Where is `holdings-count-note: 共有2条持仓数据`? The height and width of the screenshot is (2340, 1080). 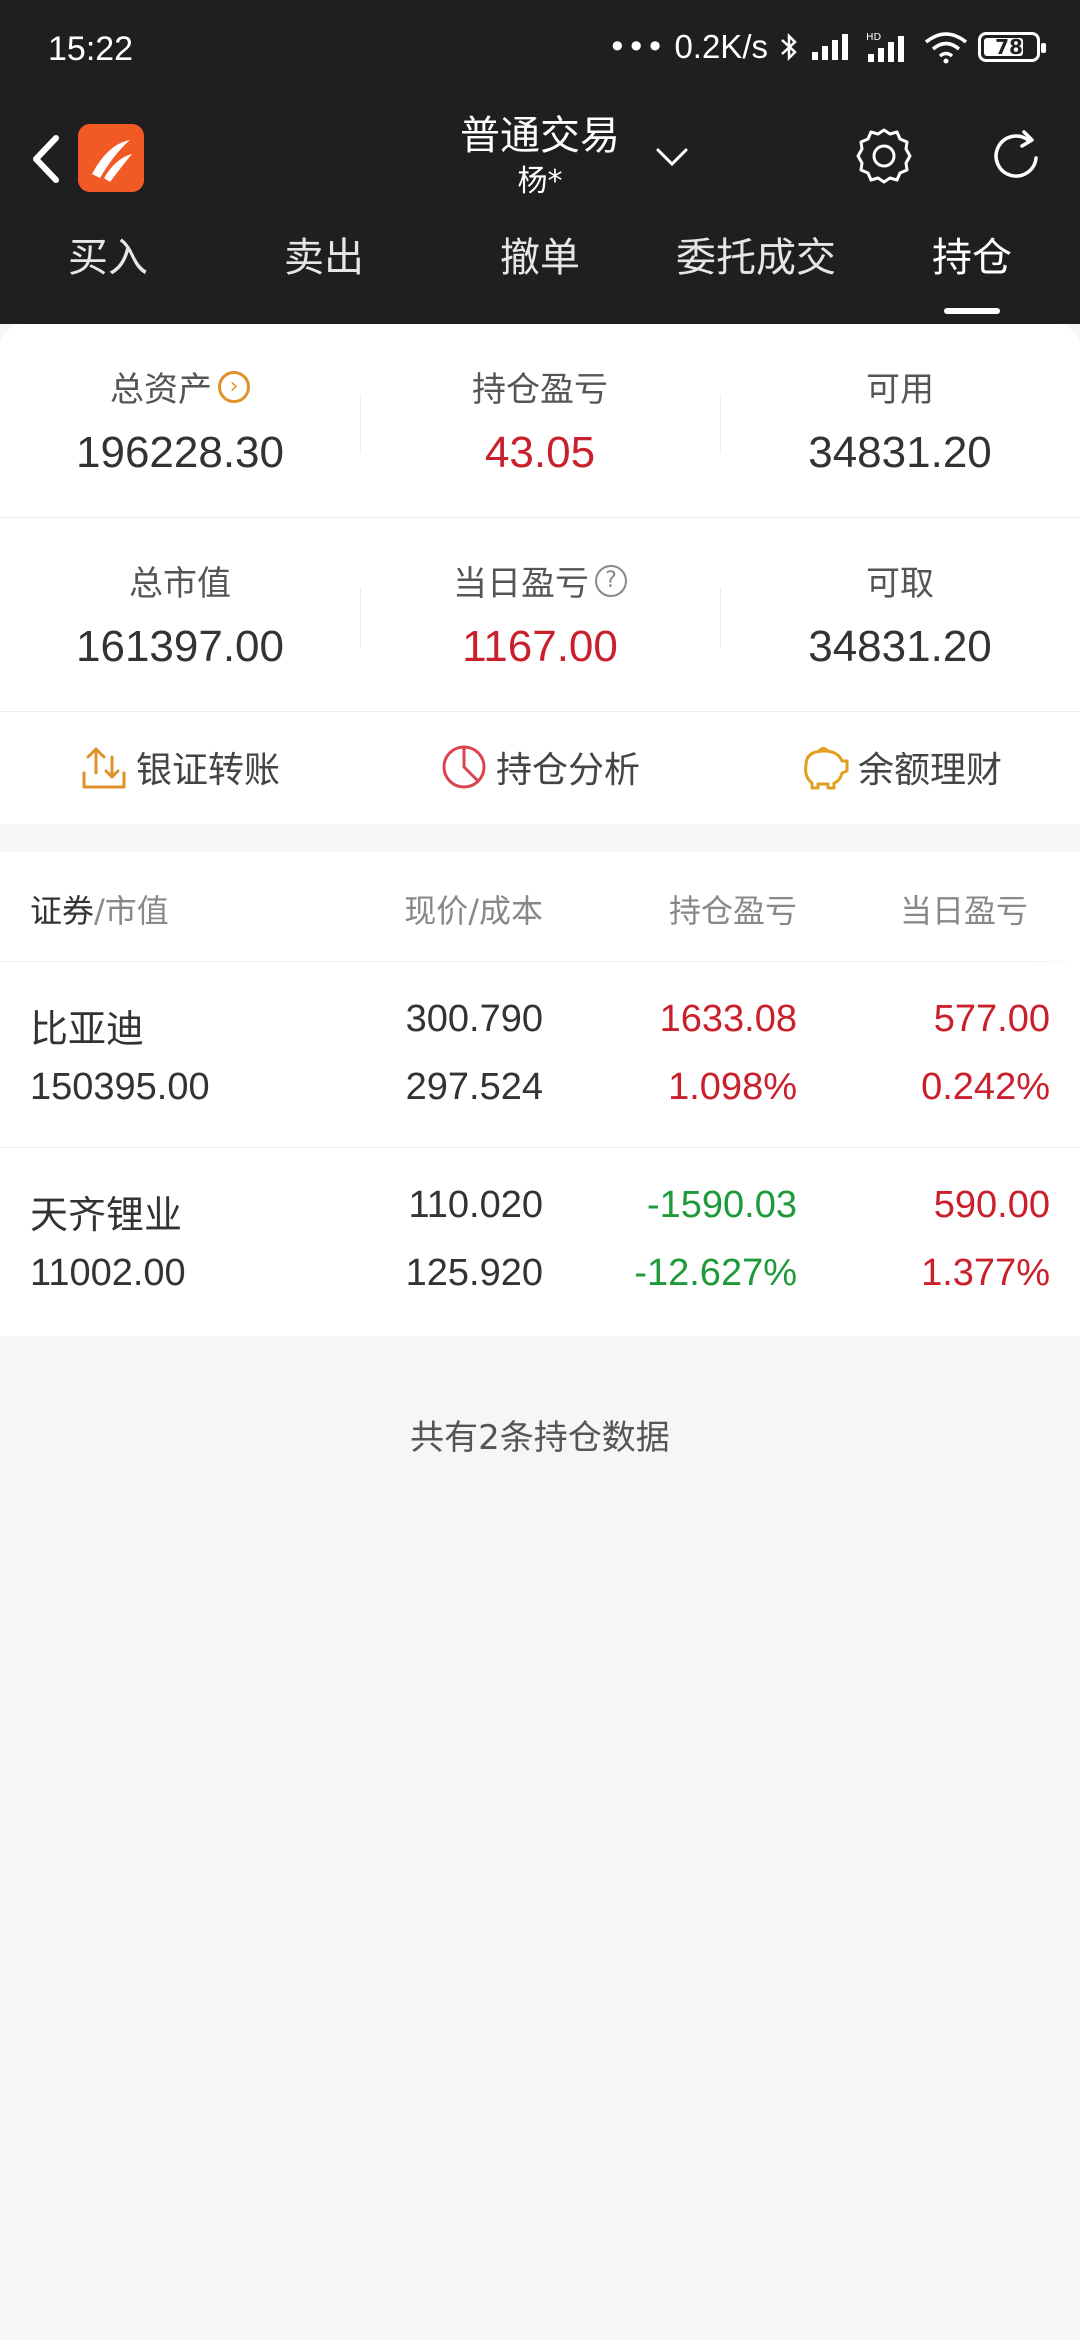 holdings-count-note: 共有2条持仓数据 is located at coordinates (540, 1438).